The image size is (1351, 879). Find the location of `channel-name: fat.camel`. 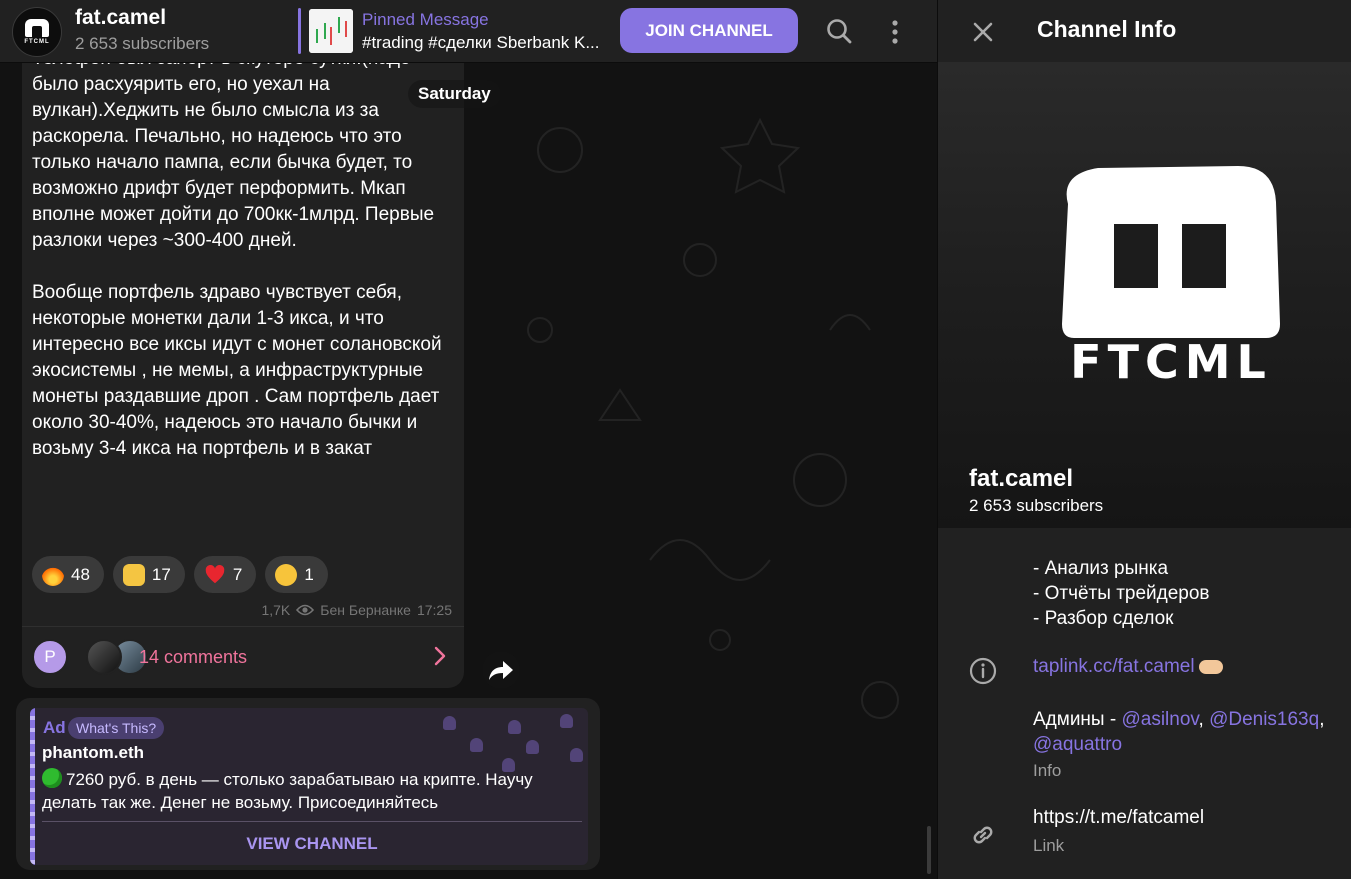

channel-name: fat.camel is located at coordinates (1021, 478).